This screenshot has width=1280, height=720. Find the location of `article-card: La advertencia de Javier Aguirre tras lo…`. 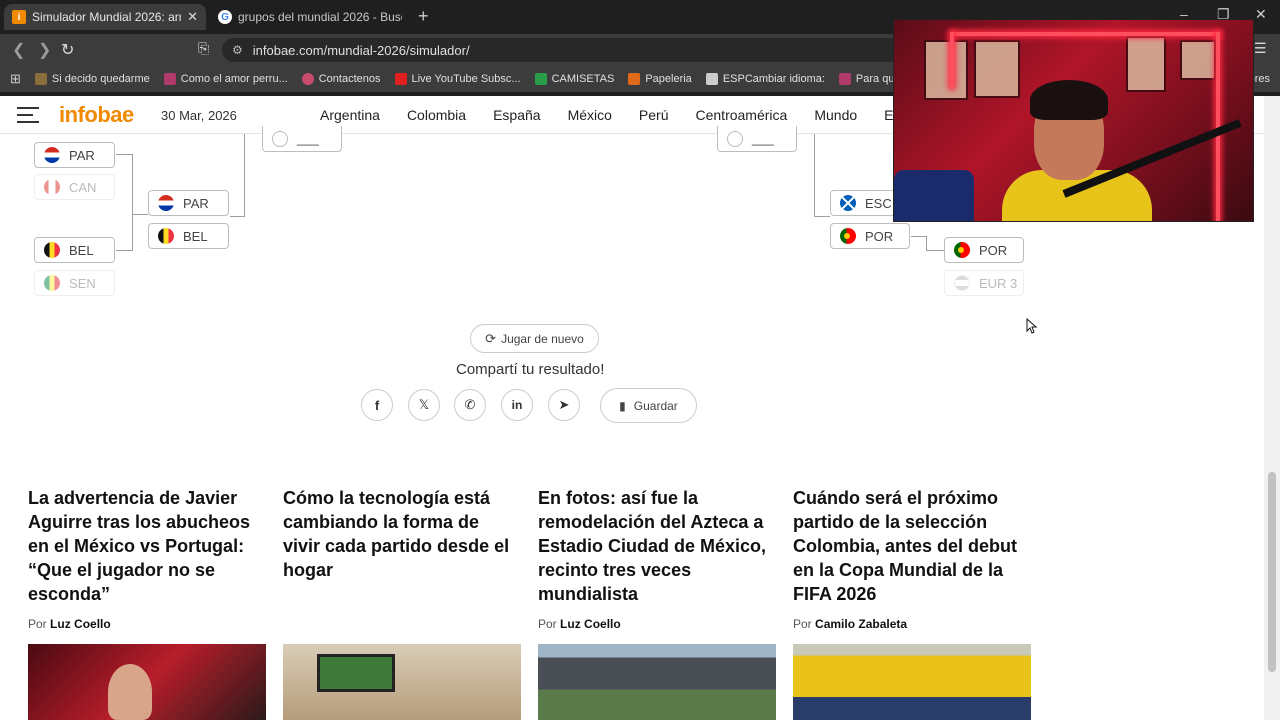

article-card: La advertencia de Javier Aguirre tras lo… is located at coordinates (147, 546).